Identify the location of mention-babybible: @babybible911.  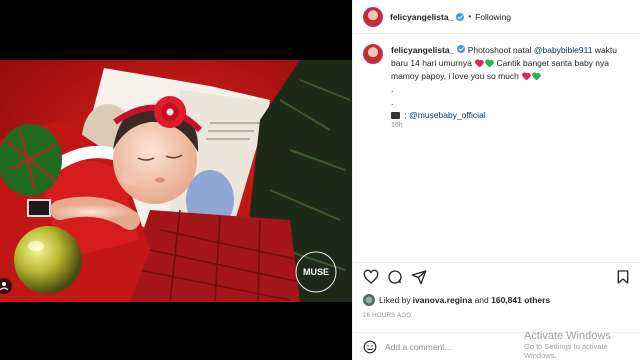
(563, 50).